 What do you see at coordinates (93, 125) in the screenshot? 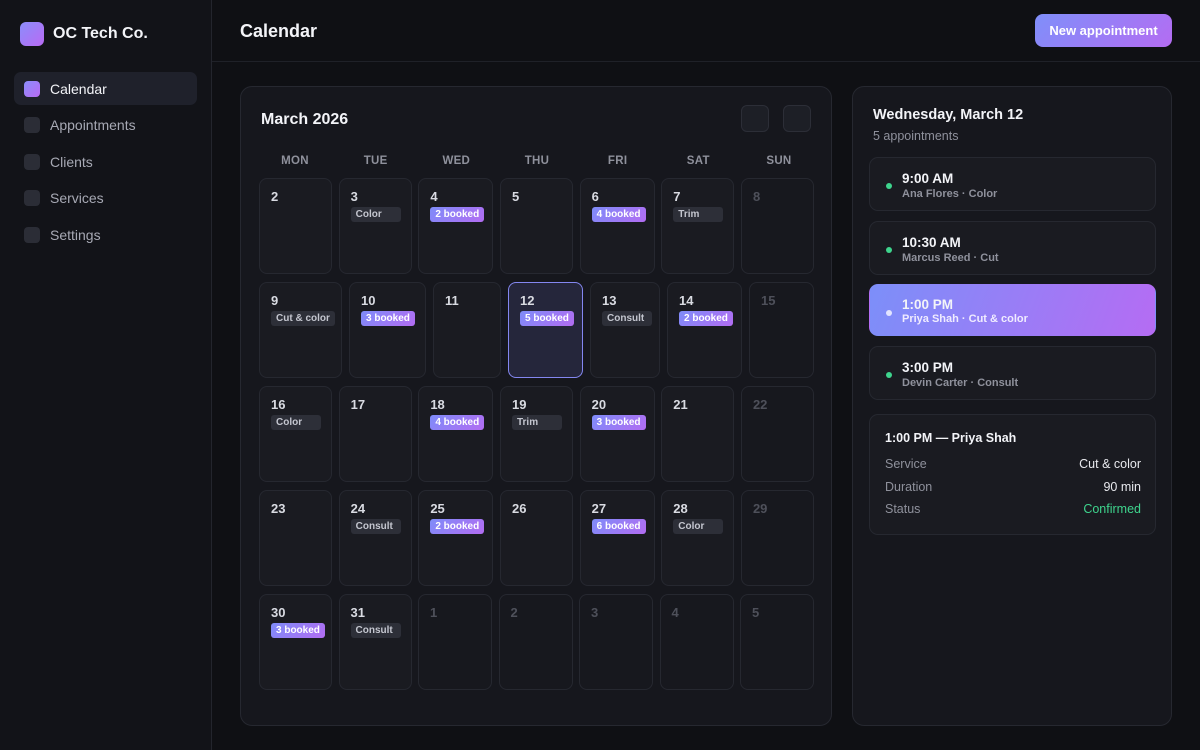
I see `sidebar-item-label: Appointments` at bounding box center [93, 125].